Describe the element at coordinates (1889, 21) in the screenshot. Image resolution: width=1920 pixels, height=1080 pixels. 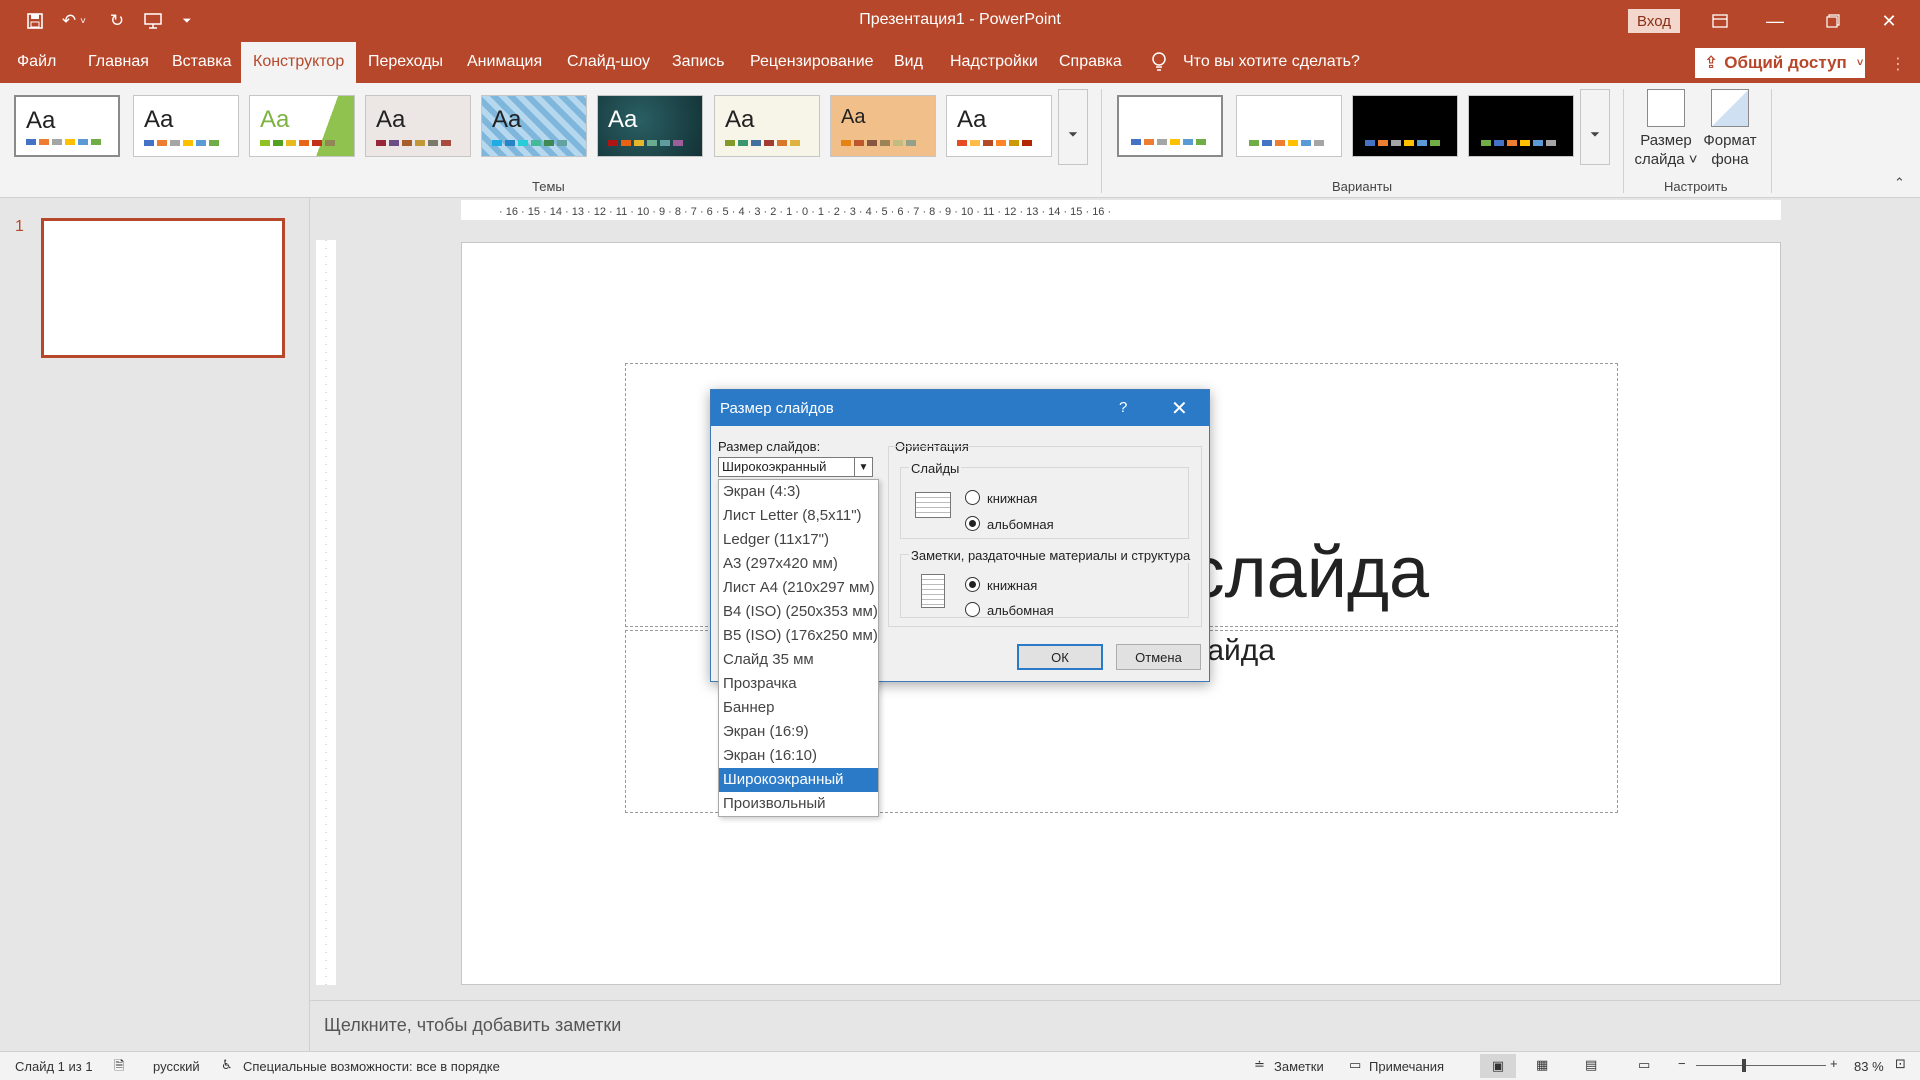
I see `close-window-icon: ✕` at that location.